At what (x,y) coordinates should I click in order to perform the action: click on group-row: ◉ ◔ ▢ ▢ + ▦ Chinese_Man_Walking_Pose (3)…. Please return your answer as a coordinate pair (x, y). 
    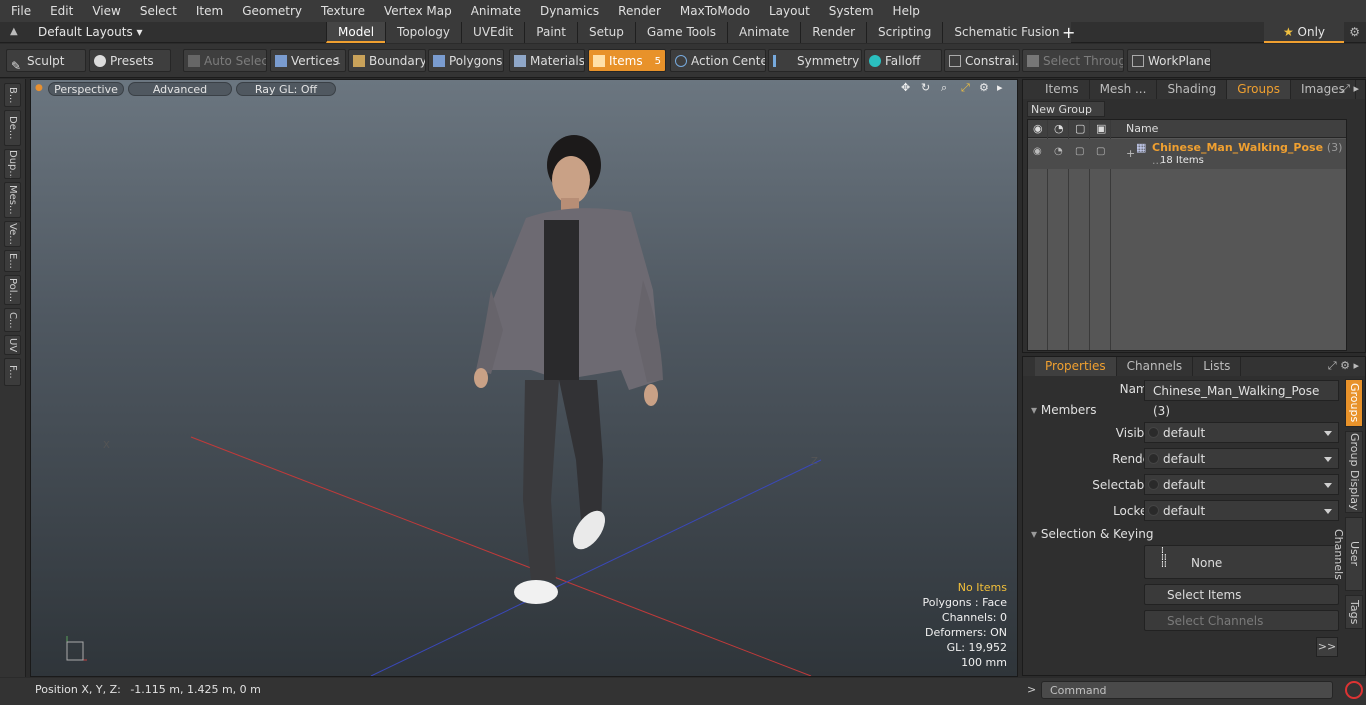
    Looking at the image, I should click on (1187, 154).